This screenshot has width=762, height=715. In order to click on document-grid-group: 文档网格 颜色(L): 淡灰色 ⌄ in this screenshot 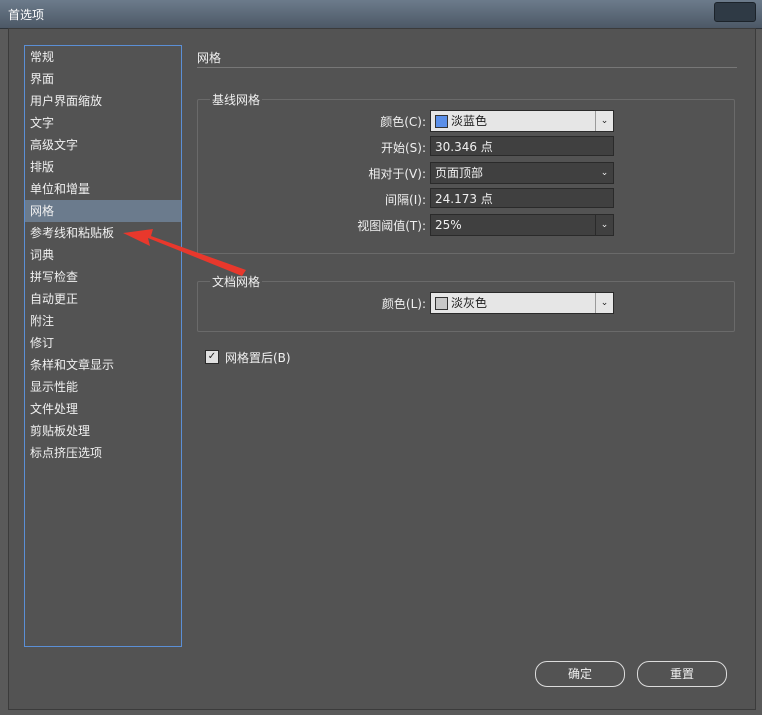, I will do `click(466, 302)`.